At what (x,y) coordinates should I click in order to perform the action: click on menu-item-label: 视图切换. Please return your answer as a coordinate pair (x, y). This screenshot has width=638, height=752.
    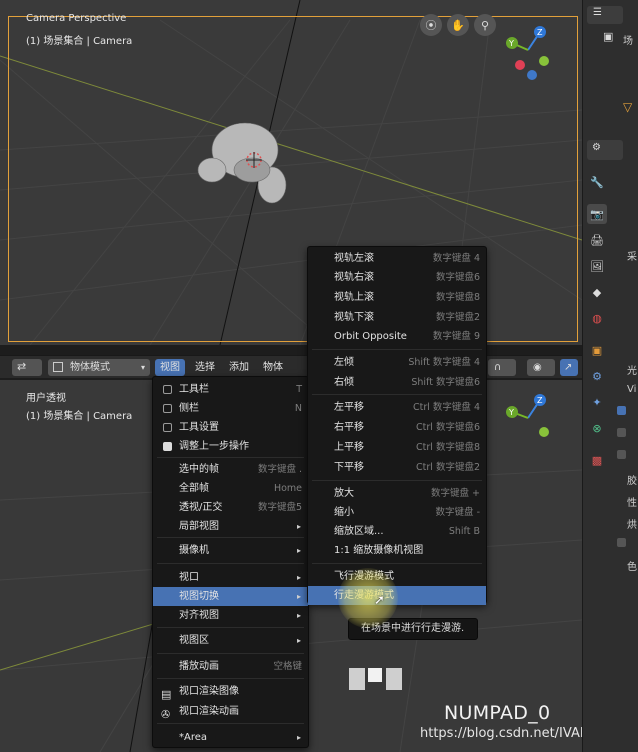
    Looking at the image, I should click on (199, 596).